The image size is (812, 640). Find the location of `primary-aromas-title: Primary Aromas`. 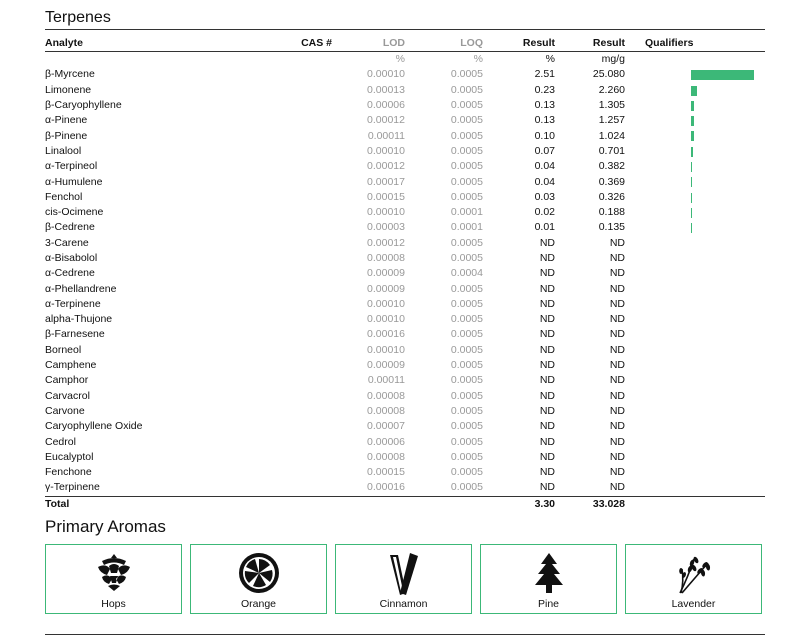

primary-aromas-title: Primary Aromas is located at coordinates (105, 526).